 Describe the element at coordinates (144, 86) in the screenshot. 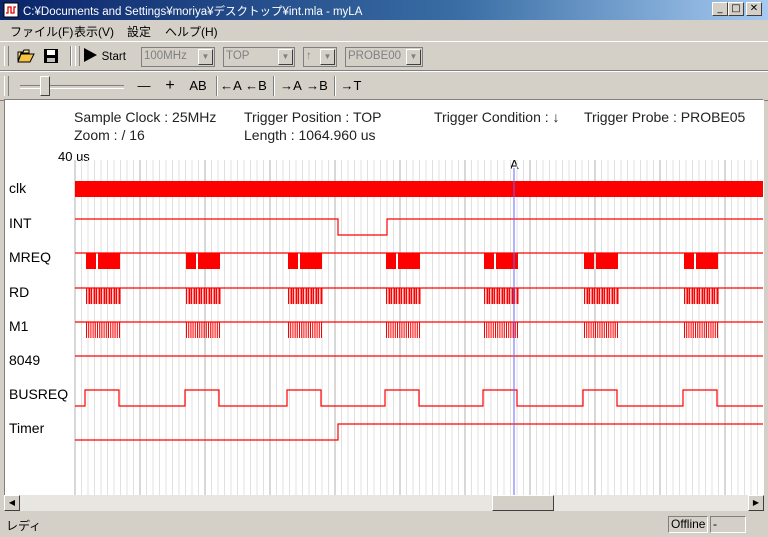

I see `zoom-out-button: —` at that location.